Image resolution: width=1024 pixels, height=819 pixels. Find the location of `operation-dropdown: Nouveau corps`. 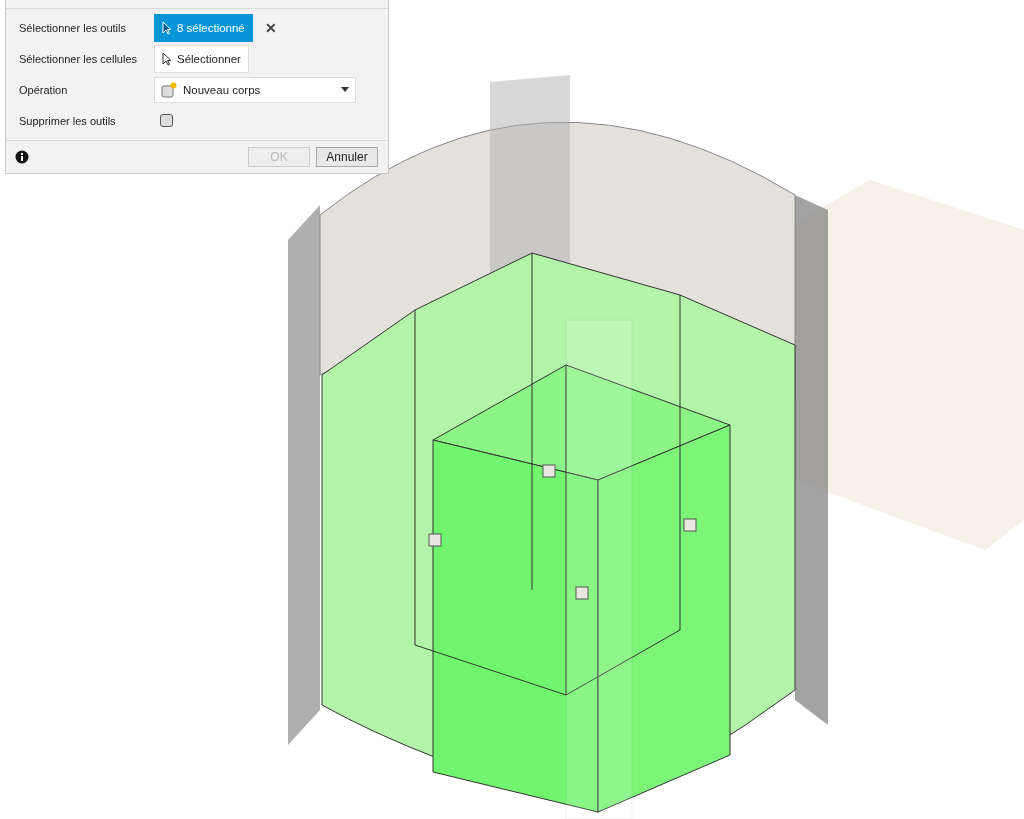

operation-dropdown: Nouveau corps is located at coordinates (255, 89).